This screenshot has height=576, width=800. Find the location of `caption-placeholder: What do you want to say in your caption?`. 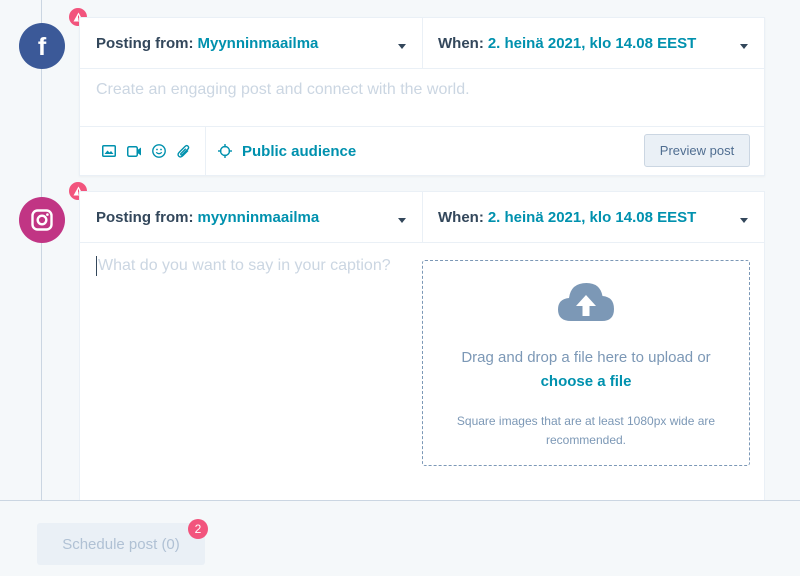

caption-placeholder: What do you want to say in your caption? is located at coordinates (244, 265).